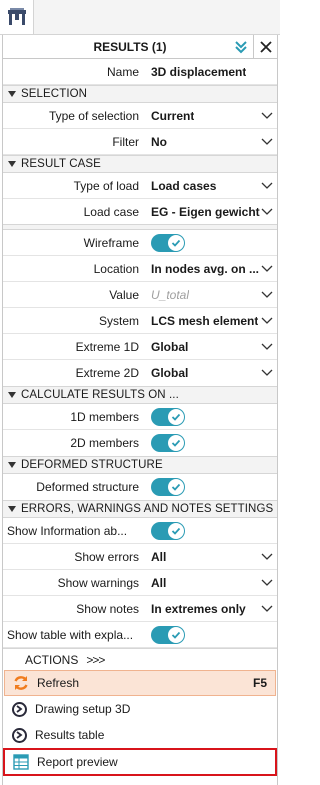 This screenshot has height=785, width=320. What do you see at coordinates (212, 443) in the screenshot?
I see `members-2d-cell` at bounding box center [212, 443].